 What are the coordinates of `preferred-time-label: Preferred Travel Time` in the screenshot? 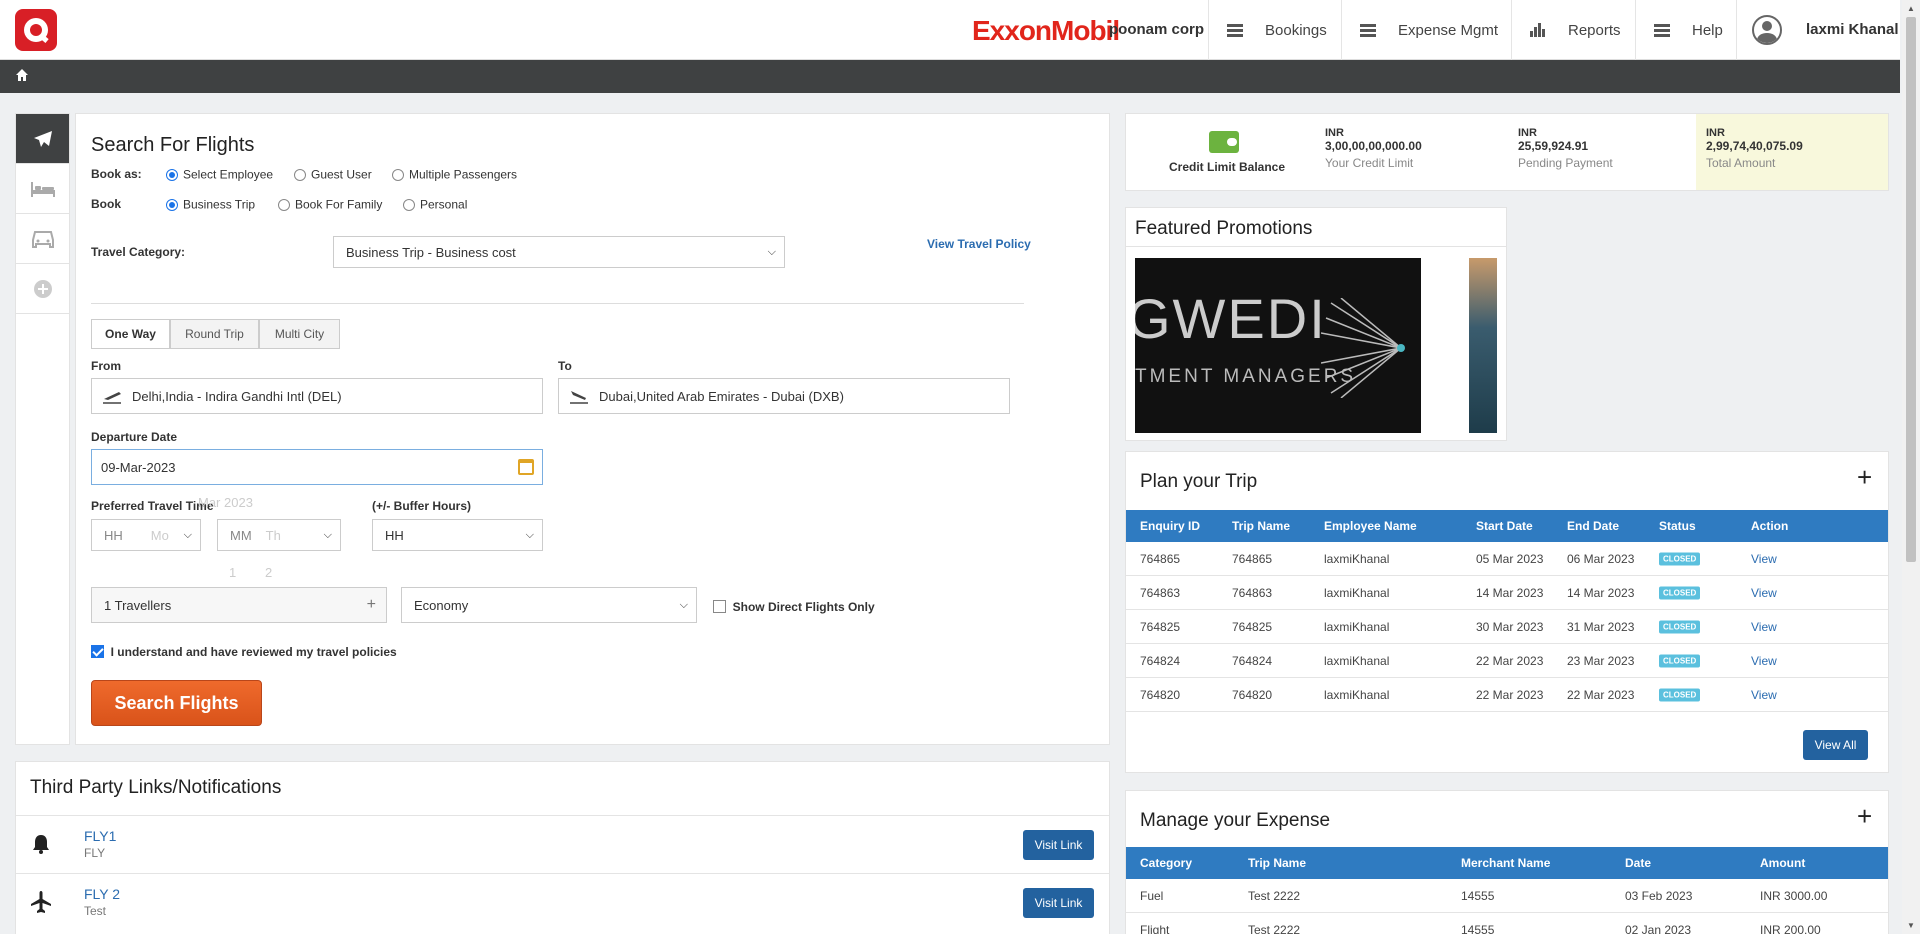 It's located at (152, 506).